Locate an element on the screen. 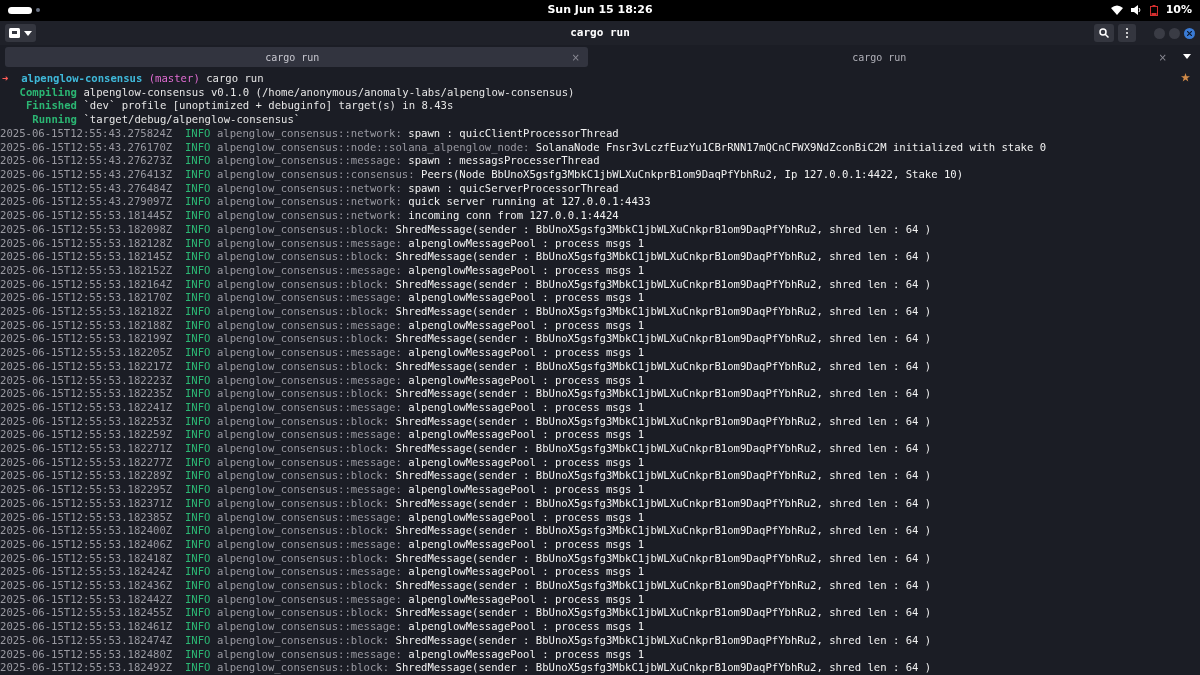  build-output-line: Running `target/debug/alpenglow-consensus` is located at coordinates (166, 120).